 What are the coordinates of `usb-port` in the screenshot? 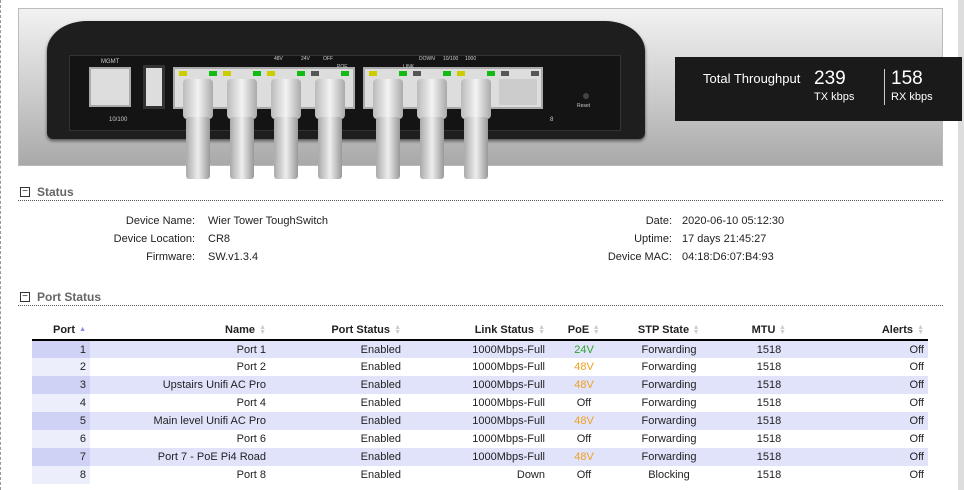 It's located at (154, 87).